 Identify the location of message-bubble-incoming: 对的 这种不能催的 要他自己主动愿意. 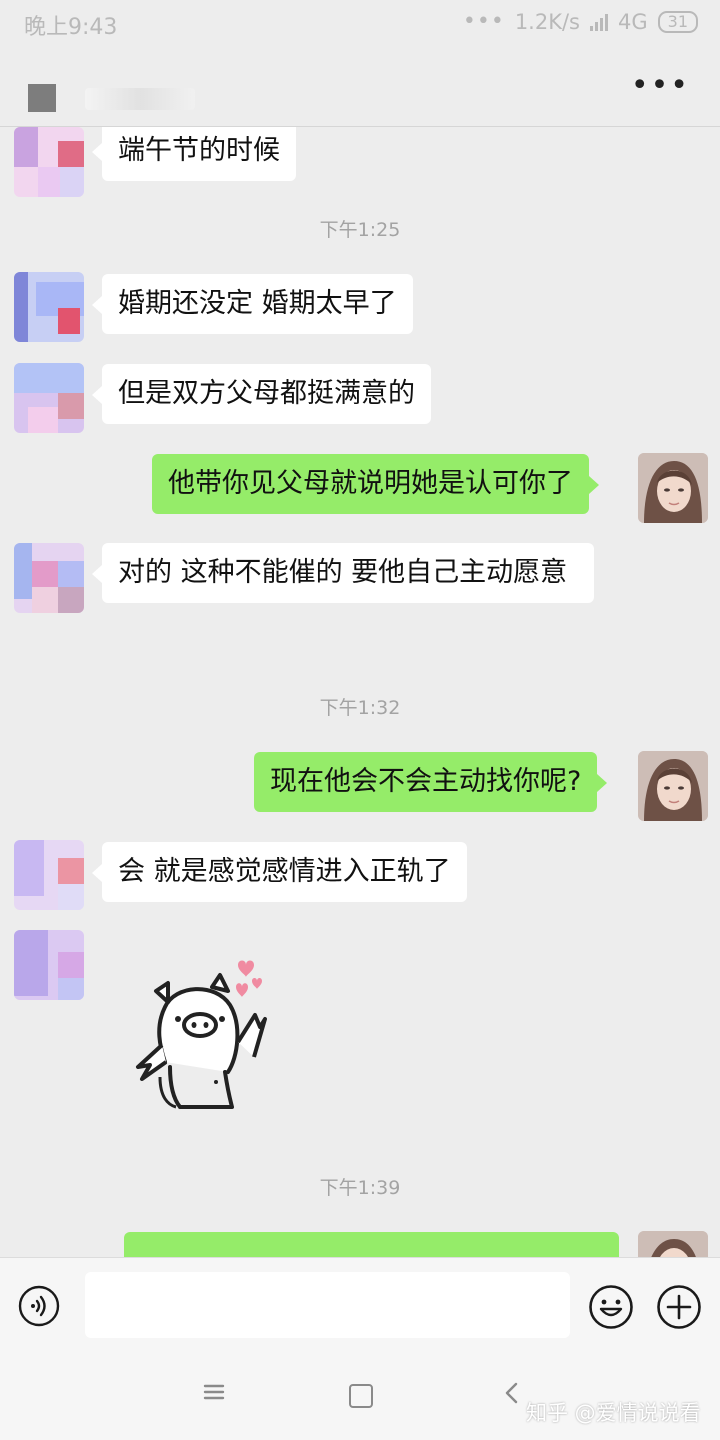
(343, 573).